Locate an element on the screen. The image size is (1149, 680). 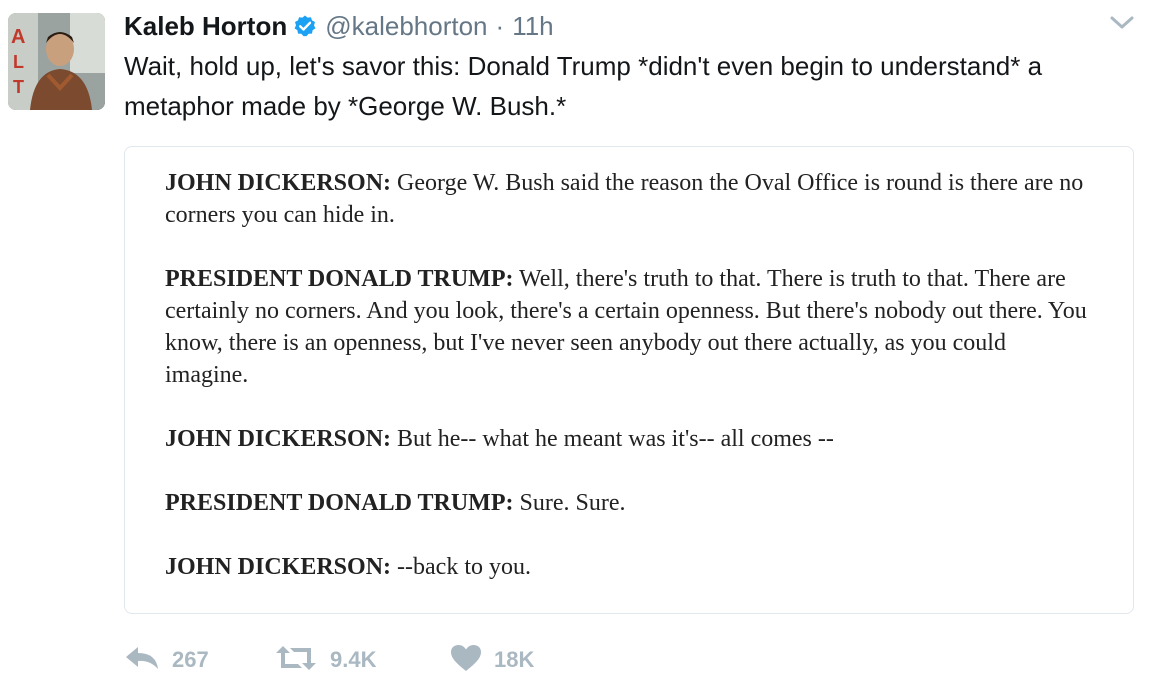
reply-count: 267 is located at coordinates (190, 659).